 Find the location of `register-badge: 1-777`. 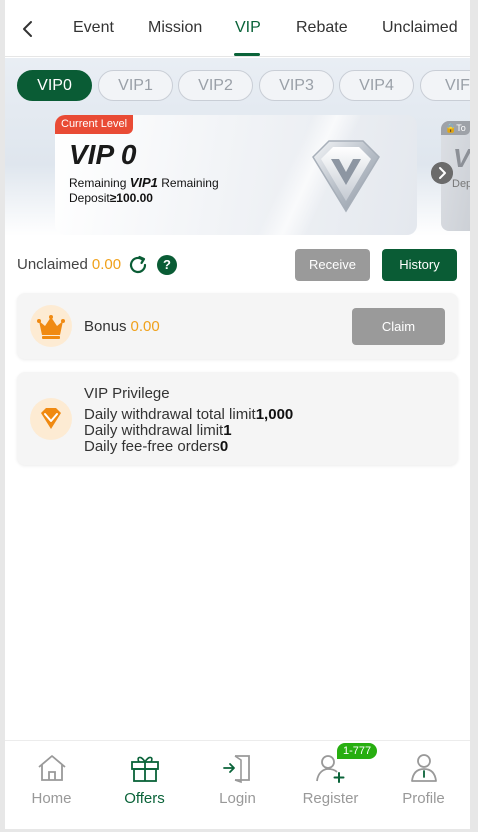

register-badge: 1-777 is located at coordinates (357, 751).